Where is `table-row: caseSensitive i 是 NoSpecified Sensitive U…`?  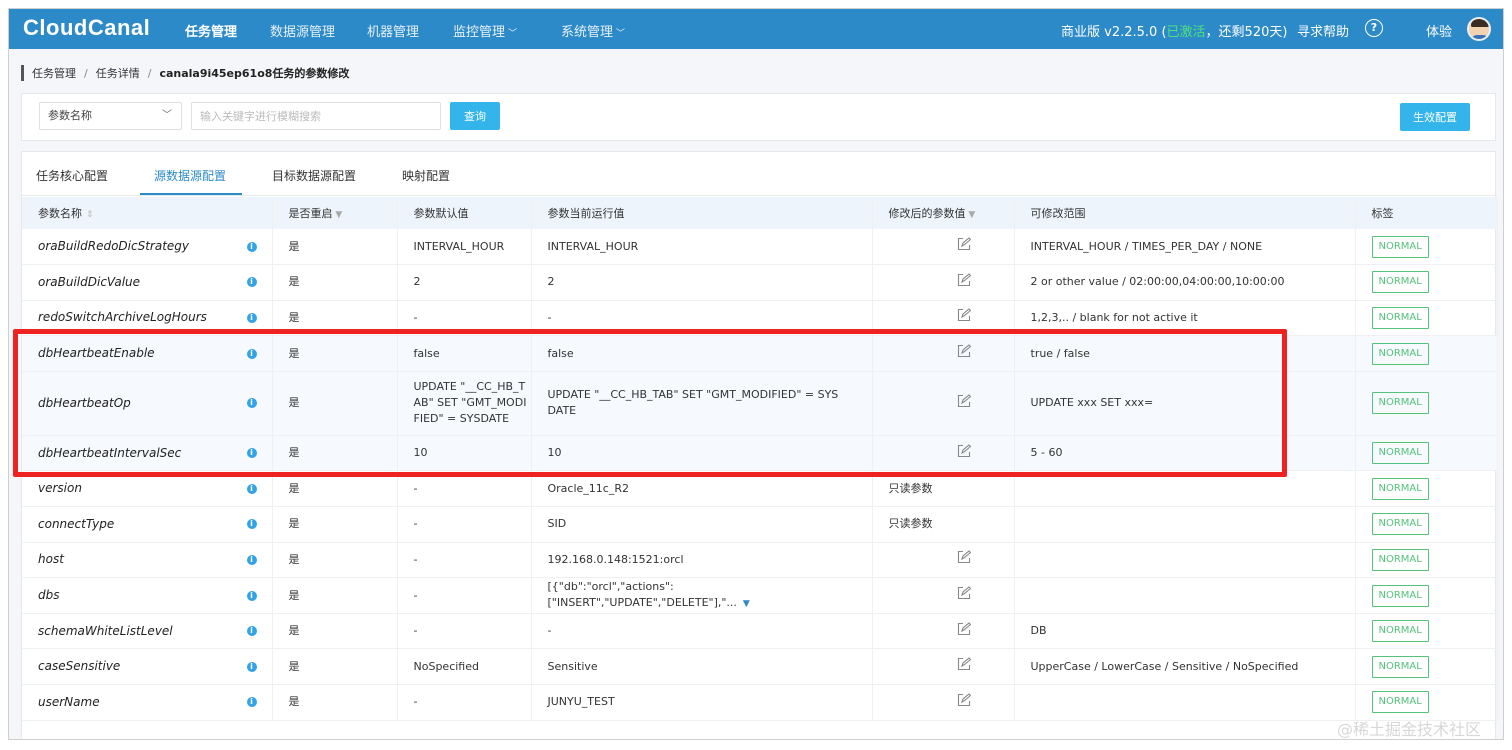 table-row: caseSensitive i 是 NoSpecified Sensitive U… is located at coordinates (760, 667).